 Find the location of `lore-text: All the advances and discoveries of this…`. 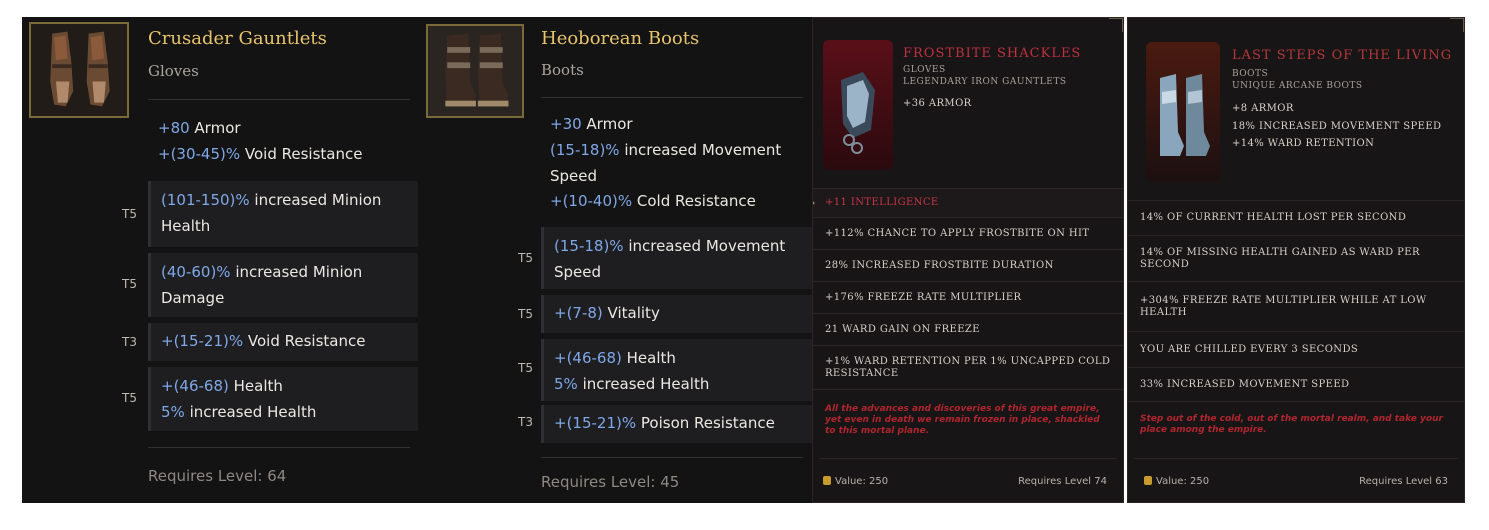

lore-text: All the advances and discoveries of this… is located at coordinates (962, 420).